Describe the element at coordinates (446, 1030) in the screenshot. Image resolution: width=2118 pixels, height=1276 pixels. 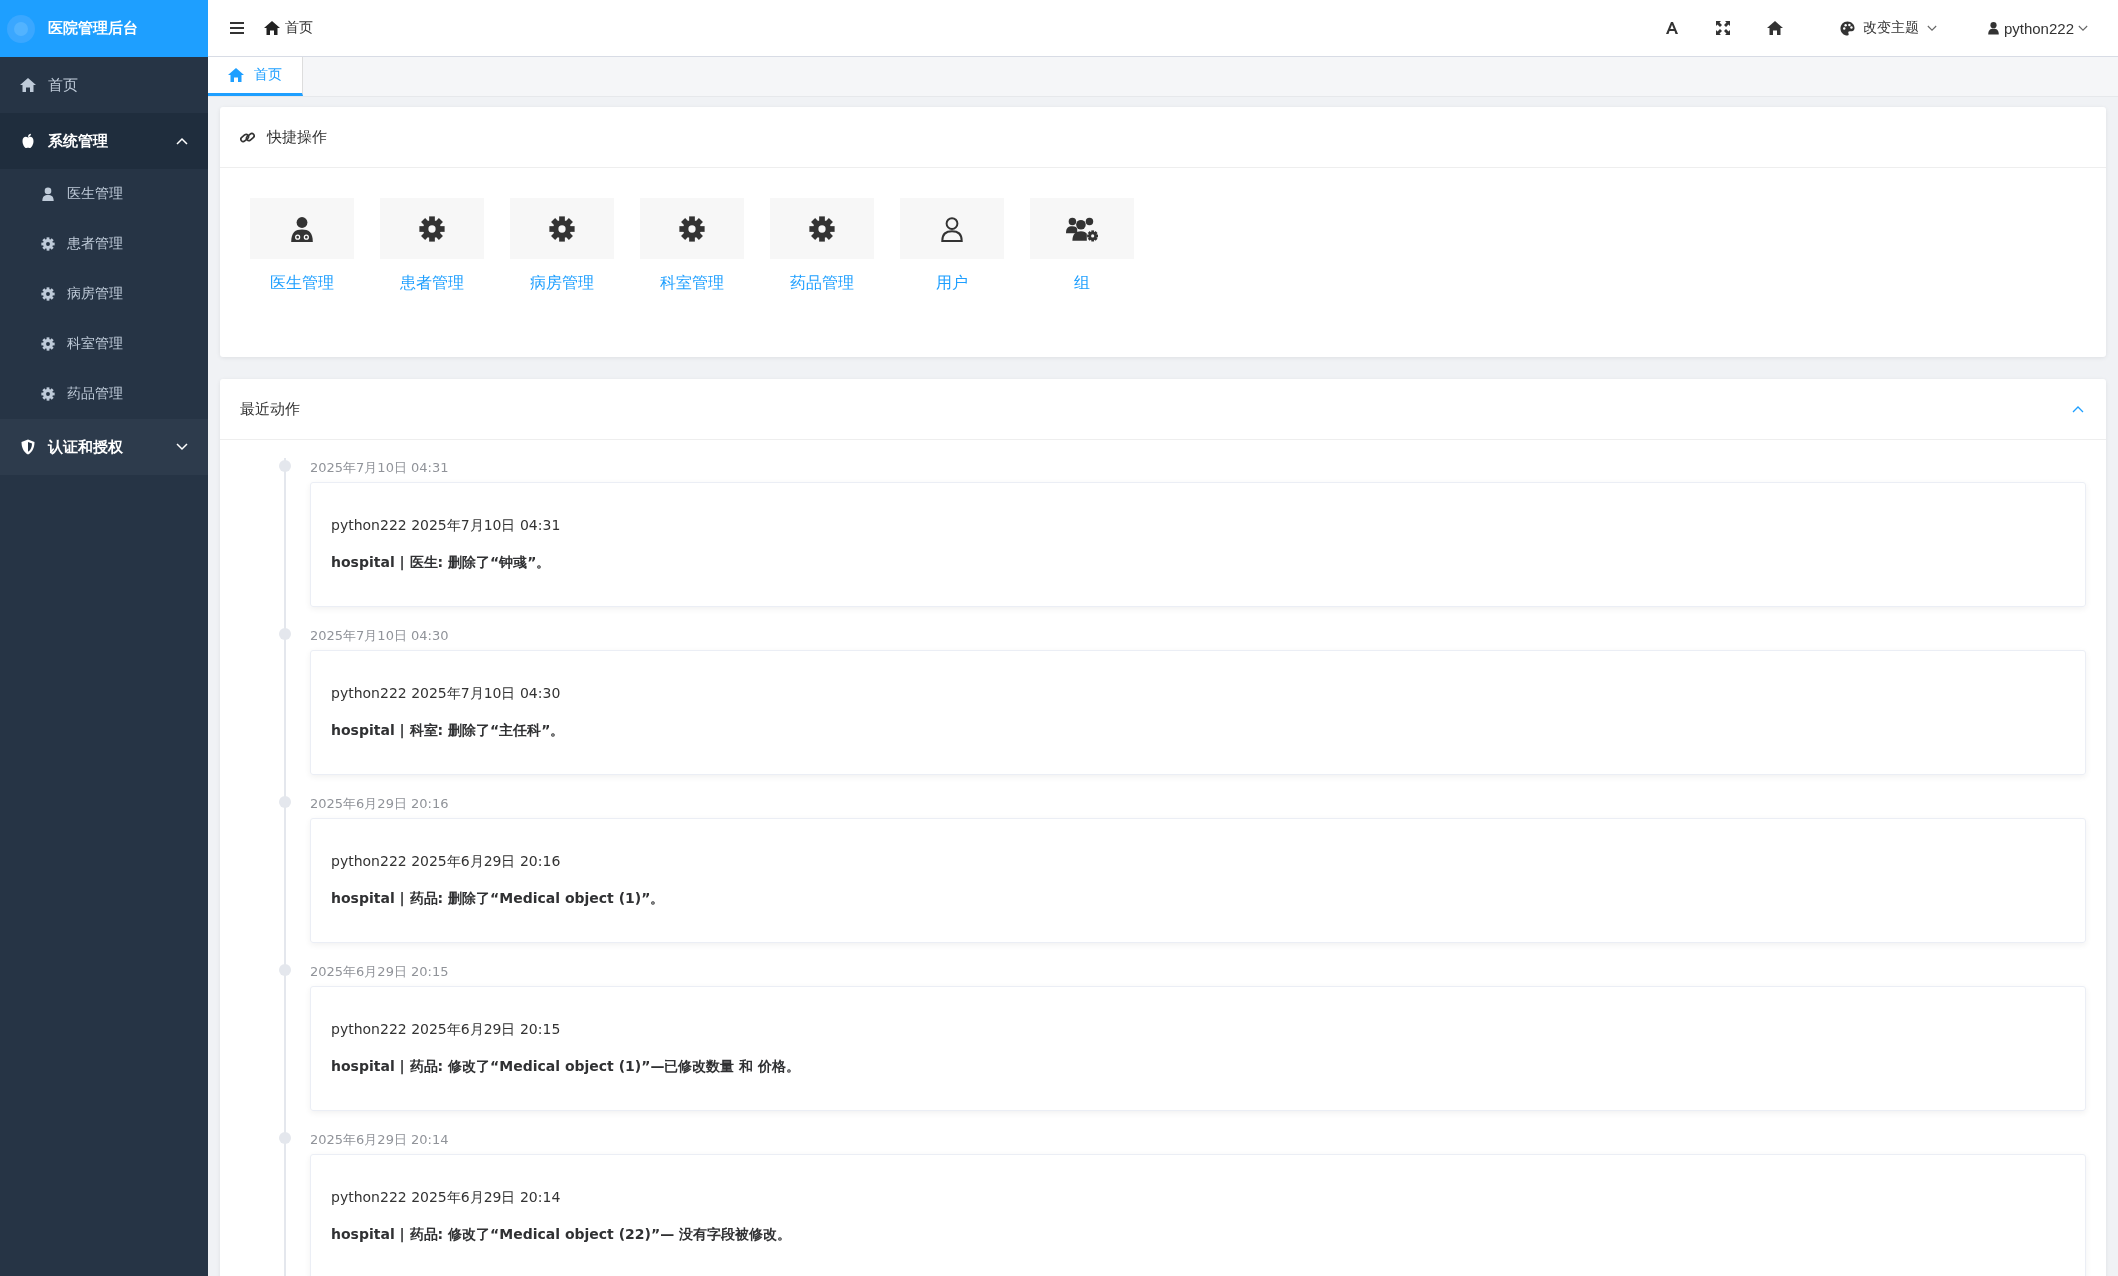
I see `action-meta: python222 2025年6月29日 20:15` at that location.